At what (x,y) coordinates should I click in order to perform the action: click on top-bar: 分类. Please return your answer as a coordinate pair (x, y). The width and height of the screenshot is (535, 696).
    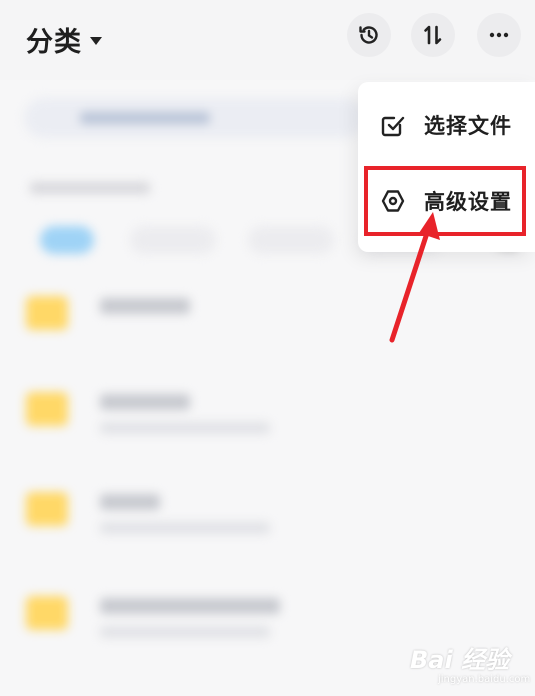
    Looking at the image, I should click on (267, 40).